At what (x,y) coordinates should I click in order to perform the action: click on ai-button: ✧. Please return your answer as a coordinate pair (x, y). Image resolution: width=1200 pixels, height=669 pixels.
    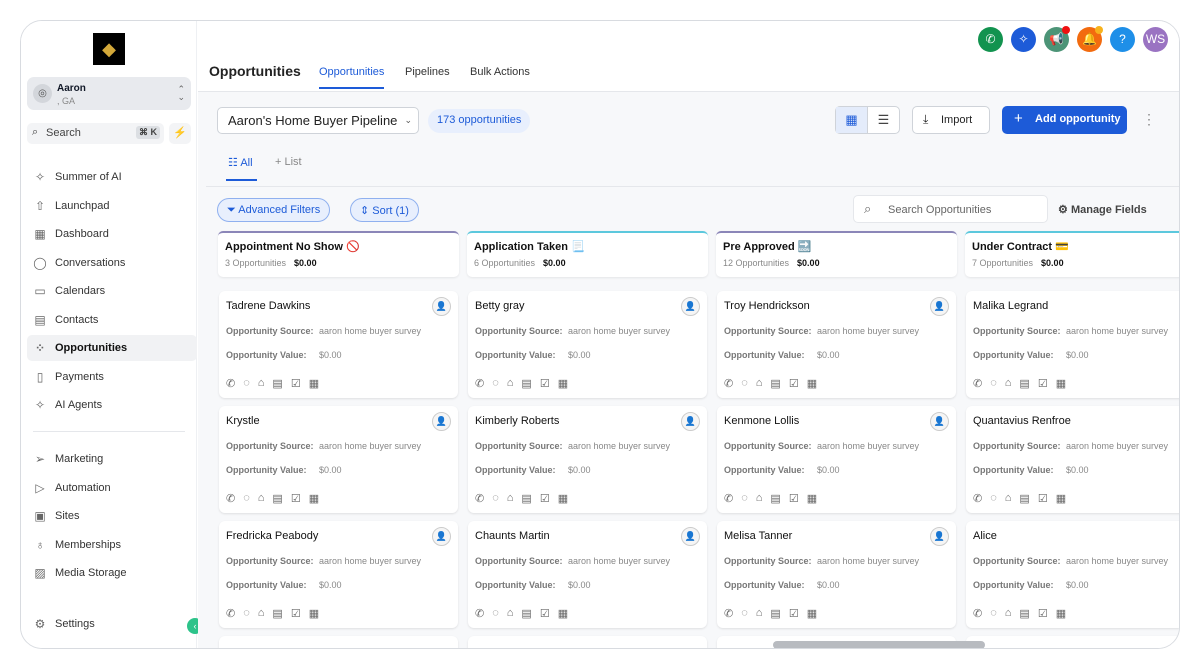
    Looking at the image, I should click on (1023, 39).